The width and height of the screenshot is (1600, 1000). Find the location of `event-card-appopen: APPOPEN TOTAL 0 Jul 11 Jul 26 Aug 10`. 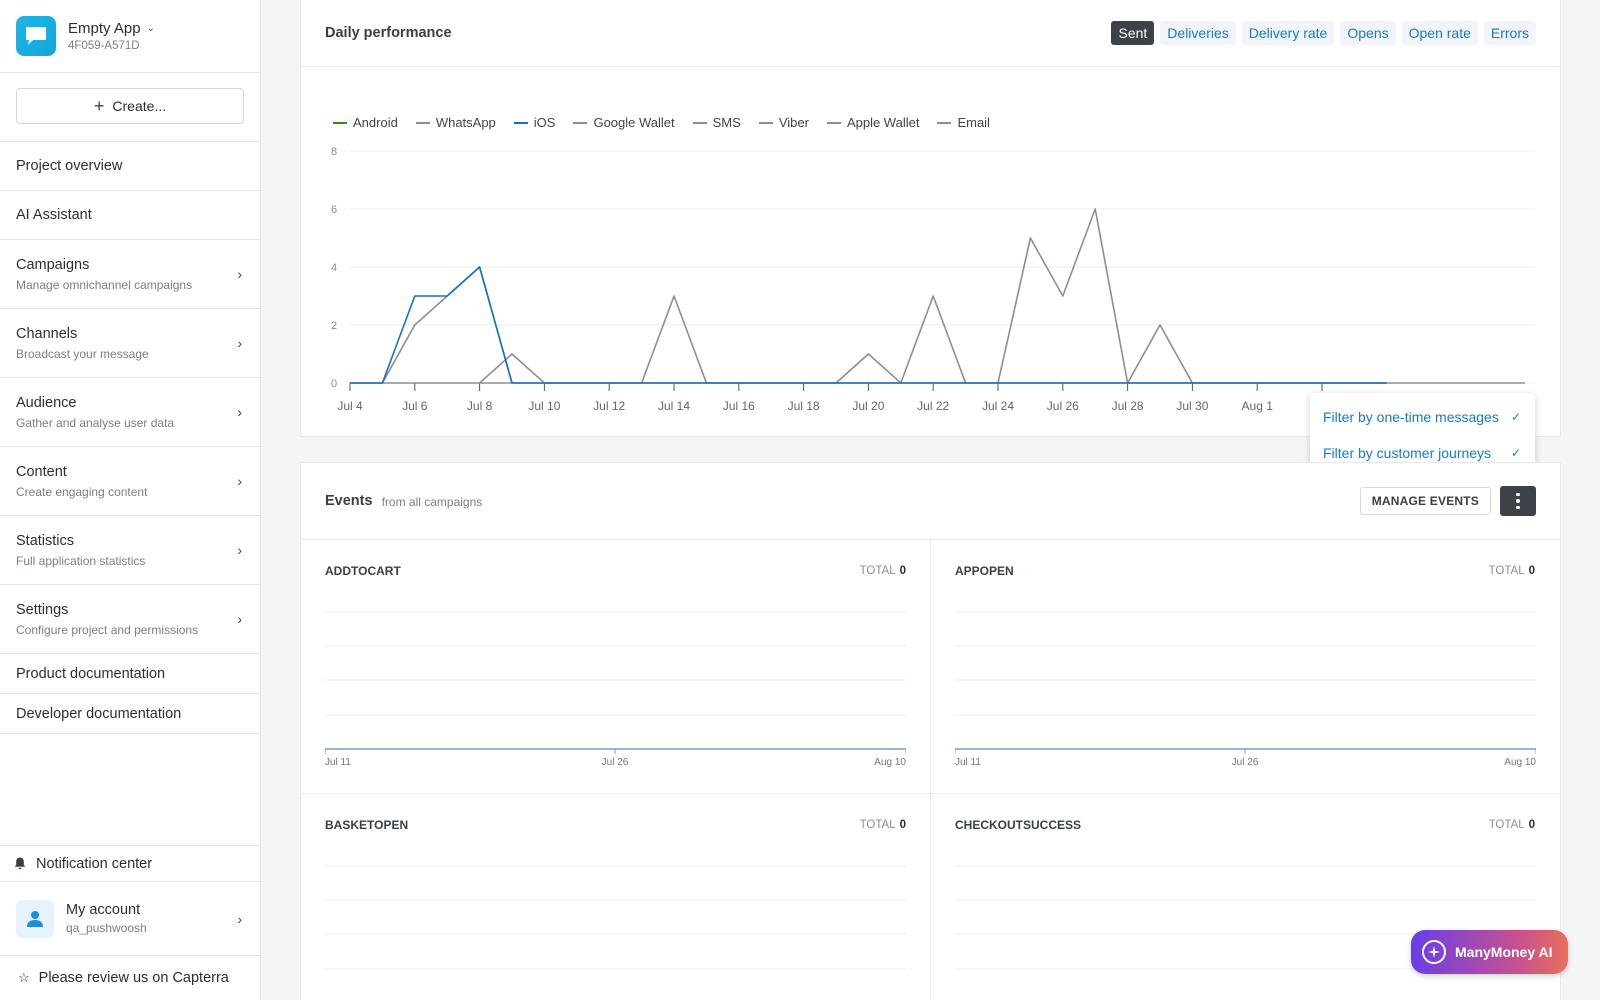

event-card-appopen: APPOPEN TOTAL 0 Jul 11 Jul 26 Aug 10 is located at coordinates (1244, 666).